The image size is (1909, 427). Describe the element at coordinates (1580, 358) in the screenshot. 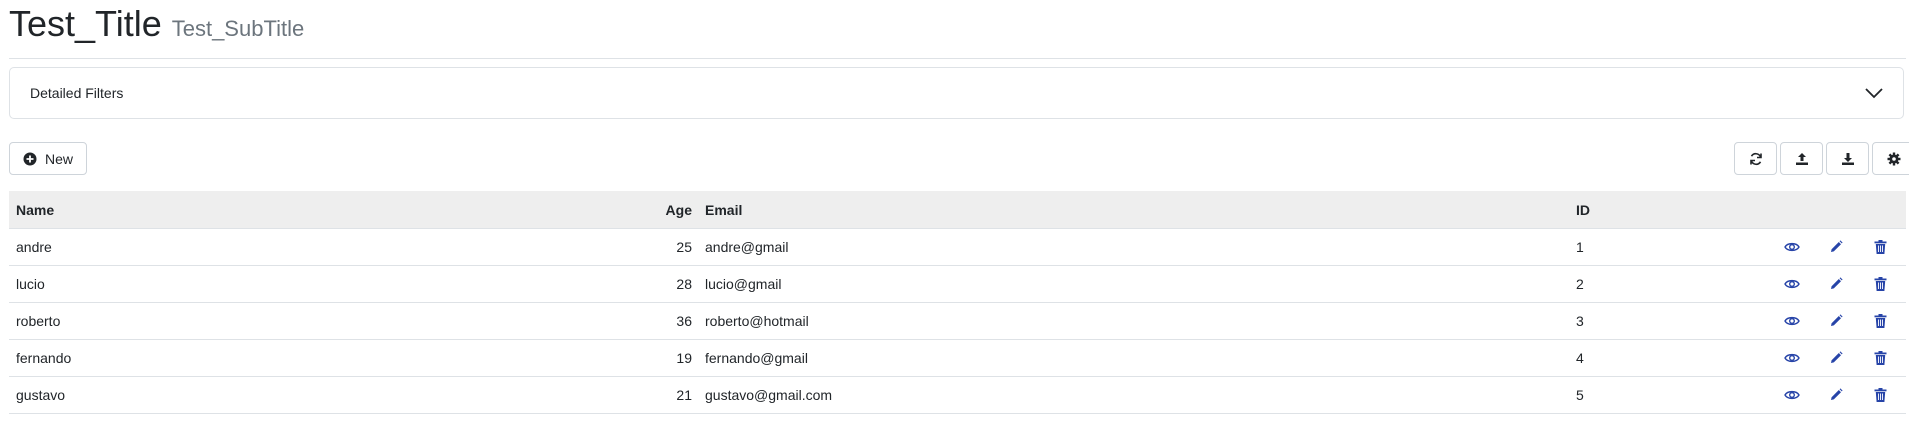

I see `cell-id: 4` at that location.